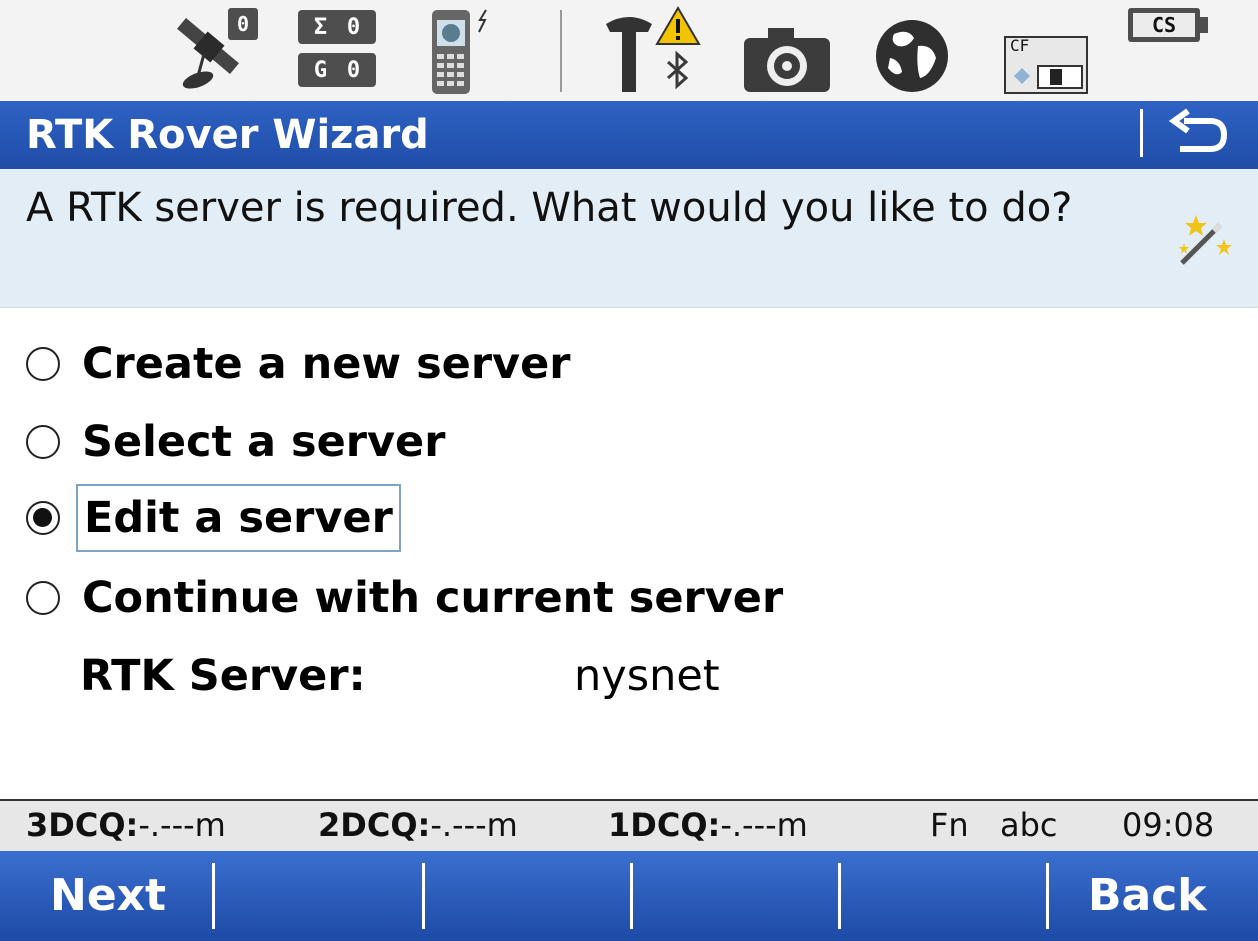  What do you see at coordinates (647, 676) in the screenshot?
I see `rtk-server-value: nysnet` at bounding box center [647, 676].